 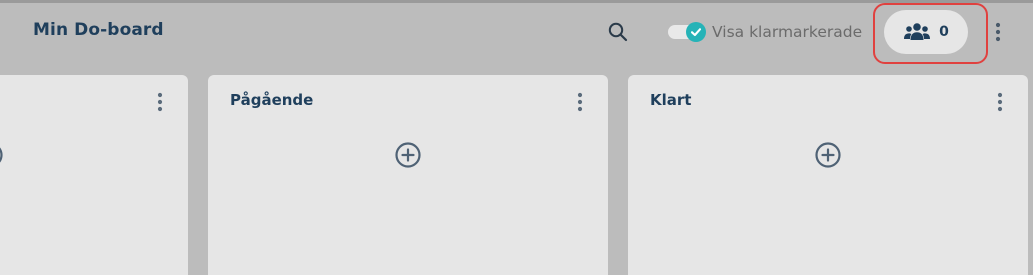 I want to click on show-completed-toggle: Visa klarmarkerade, so click(x=765, y=32).